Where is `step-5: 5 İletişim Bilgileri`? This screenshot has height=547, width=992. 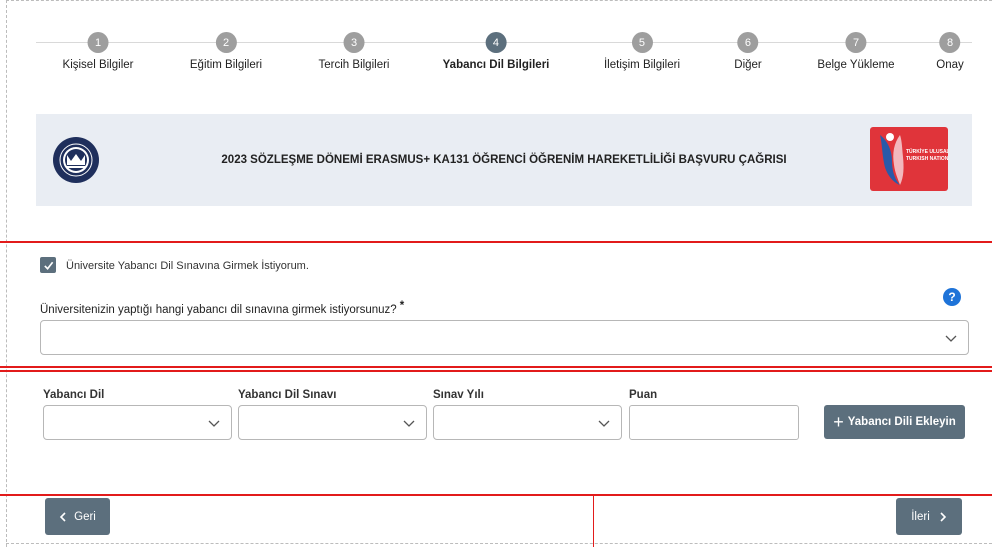
step-5: 5 İletişim Bilgileri is located at coordinates (642, 51).